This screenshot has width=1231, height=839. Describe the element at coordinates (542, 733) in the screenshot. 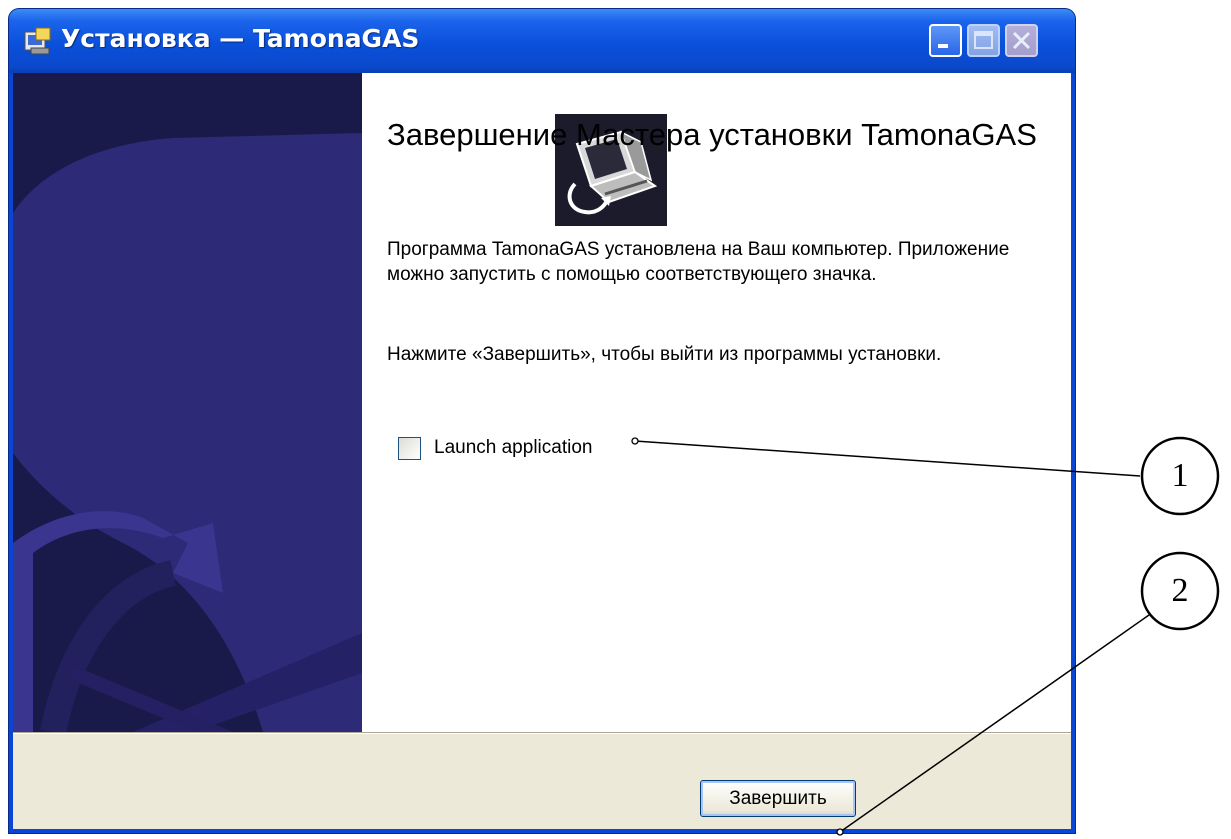

I see `footer-separator` at that location.